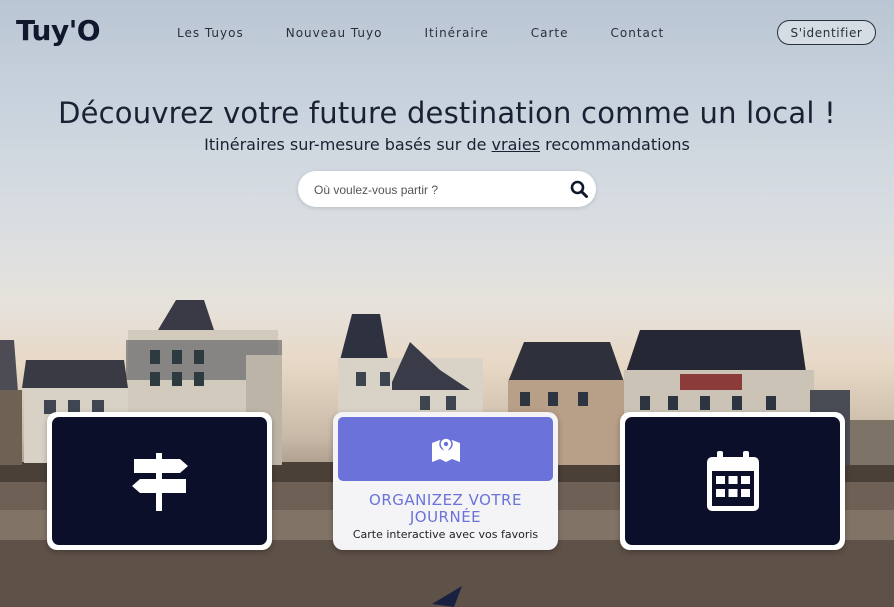 The width and height of the screenshot is (894, 607). What do you see at coordinates (58, 30) in the screenshot?
I see `logo: Tuy'O` at bounding box center [58, 30].